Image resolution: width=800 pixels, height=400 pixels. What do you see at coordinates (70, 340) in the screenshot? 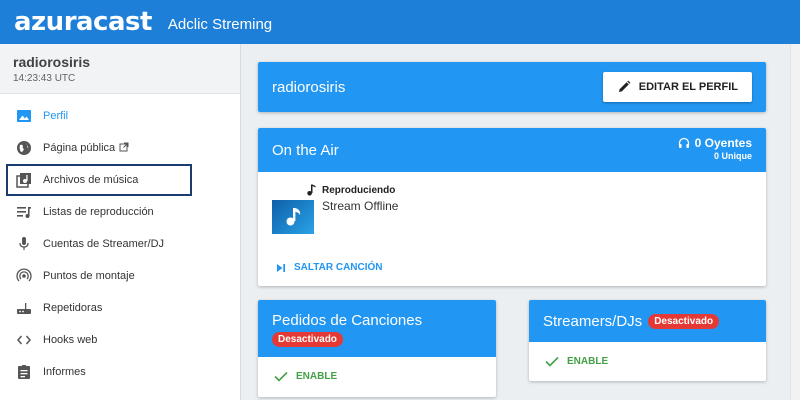
I see `sidebar-item-label: Hooks web` at bounding box center [70, 340].